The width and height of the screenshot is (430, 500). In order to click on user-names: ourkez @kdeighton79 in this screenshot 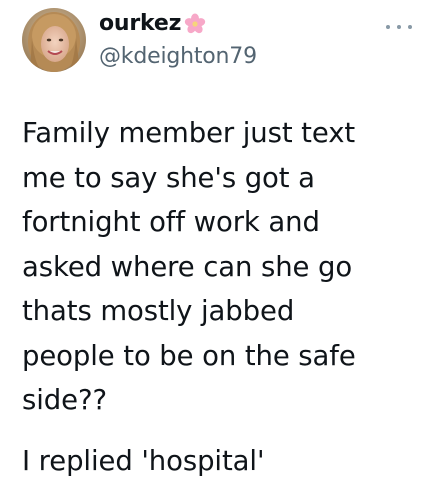, I will do `click(178, 39)`.